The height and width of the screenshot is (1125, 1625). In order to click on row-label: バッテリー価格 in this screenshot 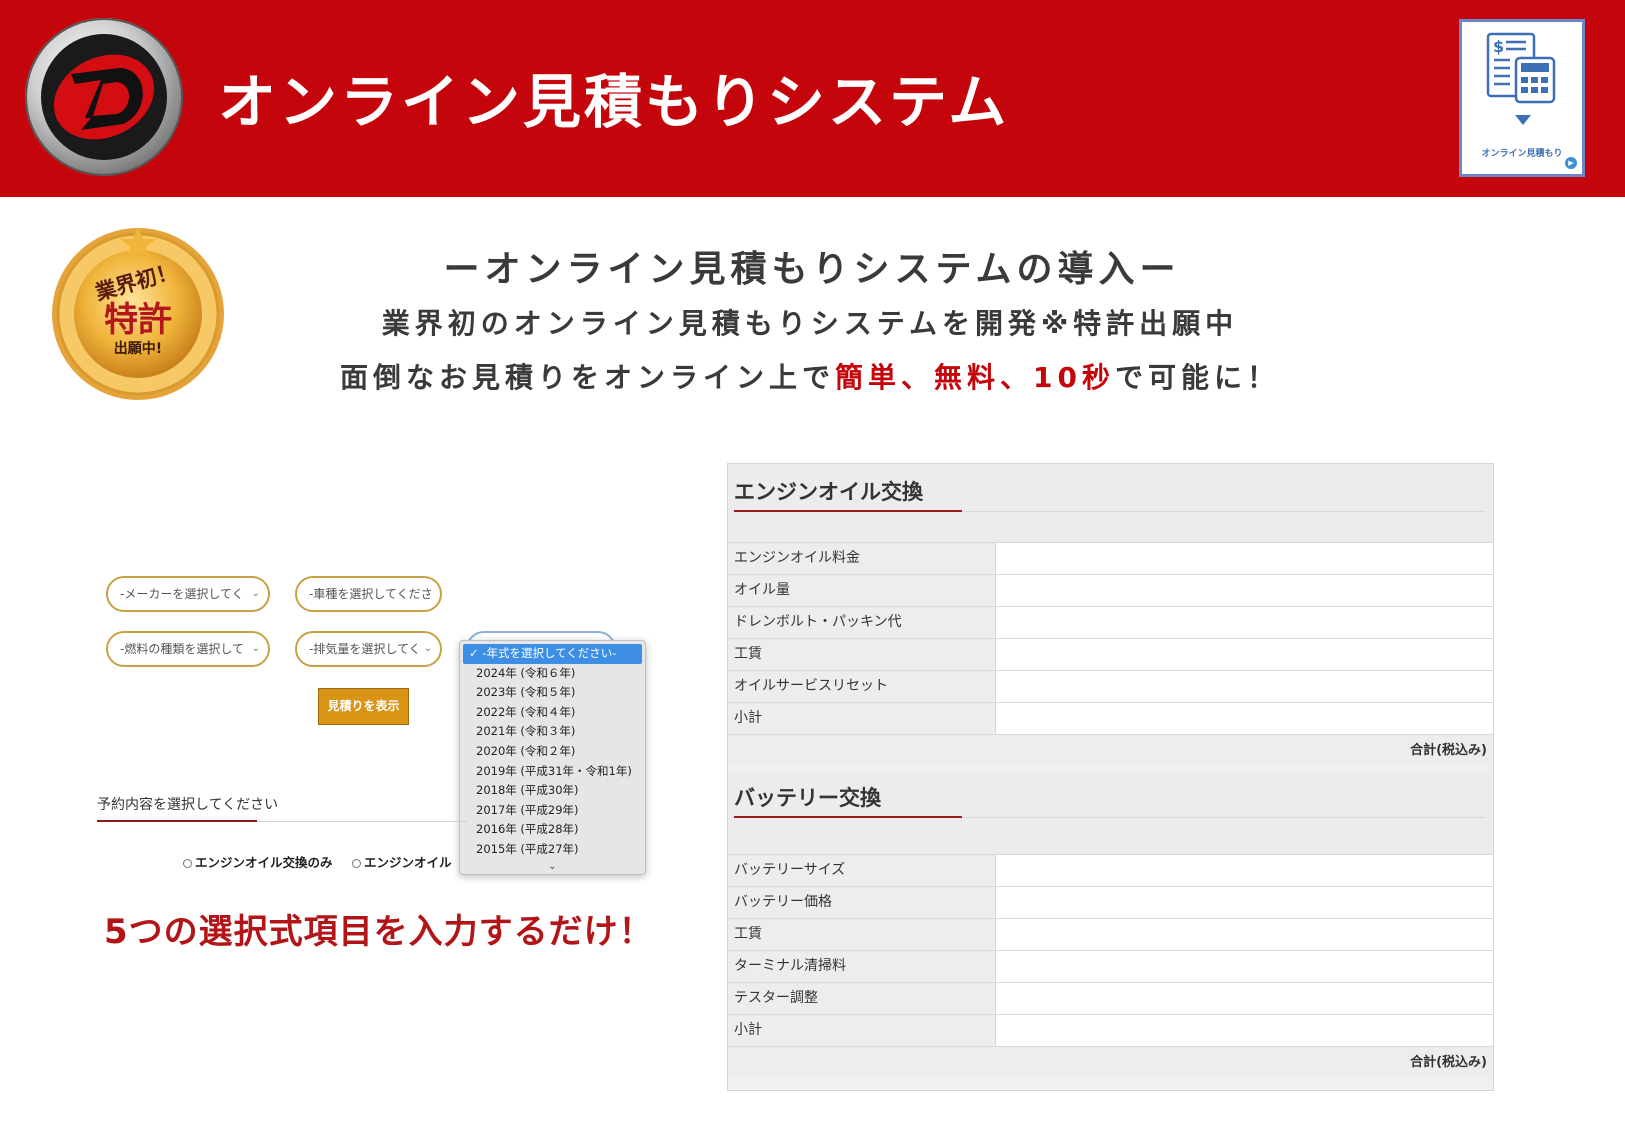, I will do `click(861, 902)`.